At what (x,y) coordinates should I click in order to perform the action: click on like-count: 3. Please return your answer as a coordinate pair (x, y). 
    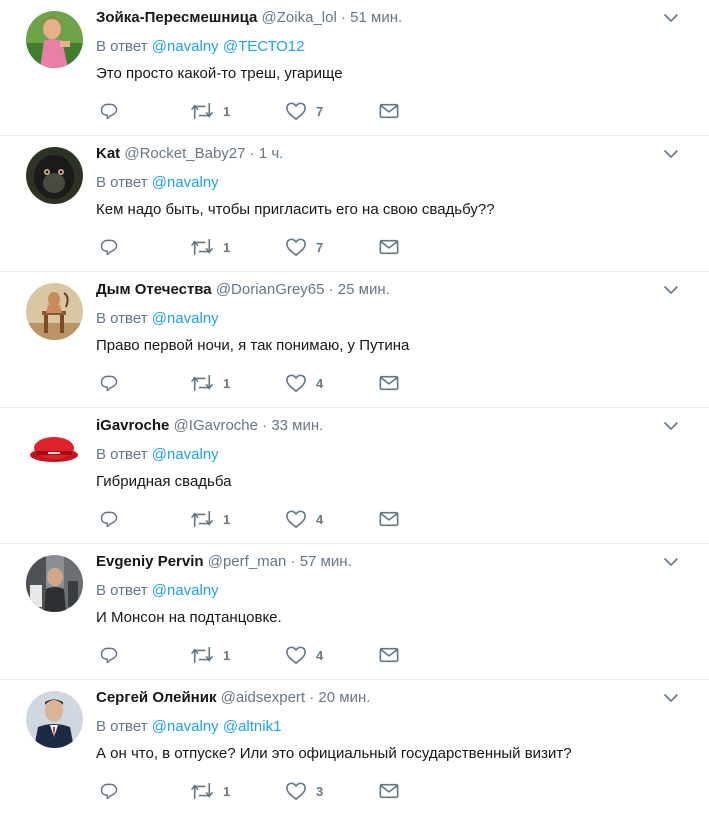
    Looking at the image, I should click on (320, 791).